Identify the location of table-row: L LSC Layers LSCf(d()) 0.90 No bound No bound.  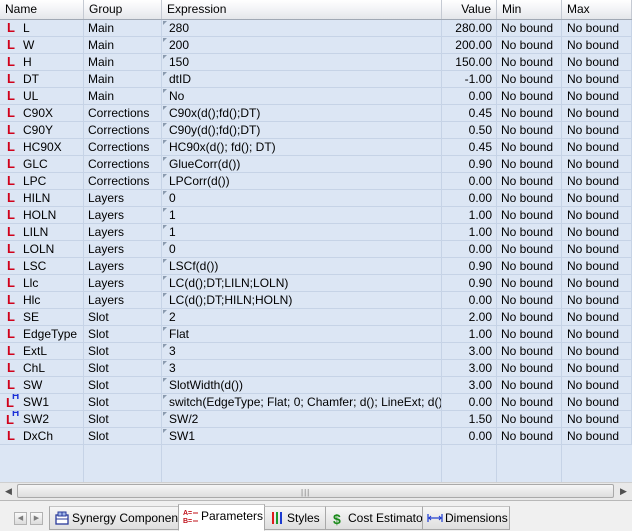
(316, 266).